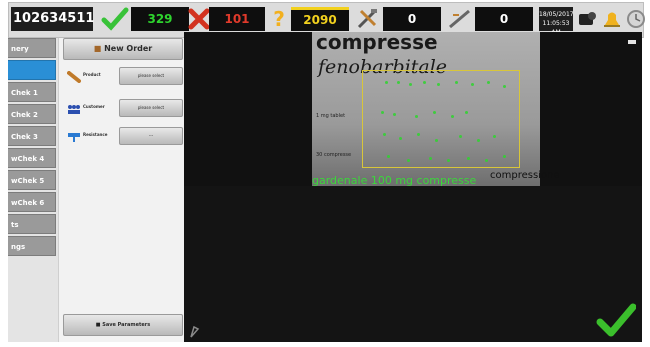  I want to click on tab-settings: ngs, so click(32, 246).